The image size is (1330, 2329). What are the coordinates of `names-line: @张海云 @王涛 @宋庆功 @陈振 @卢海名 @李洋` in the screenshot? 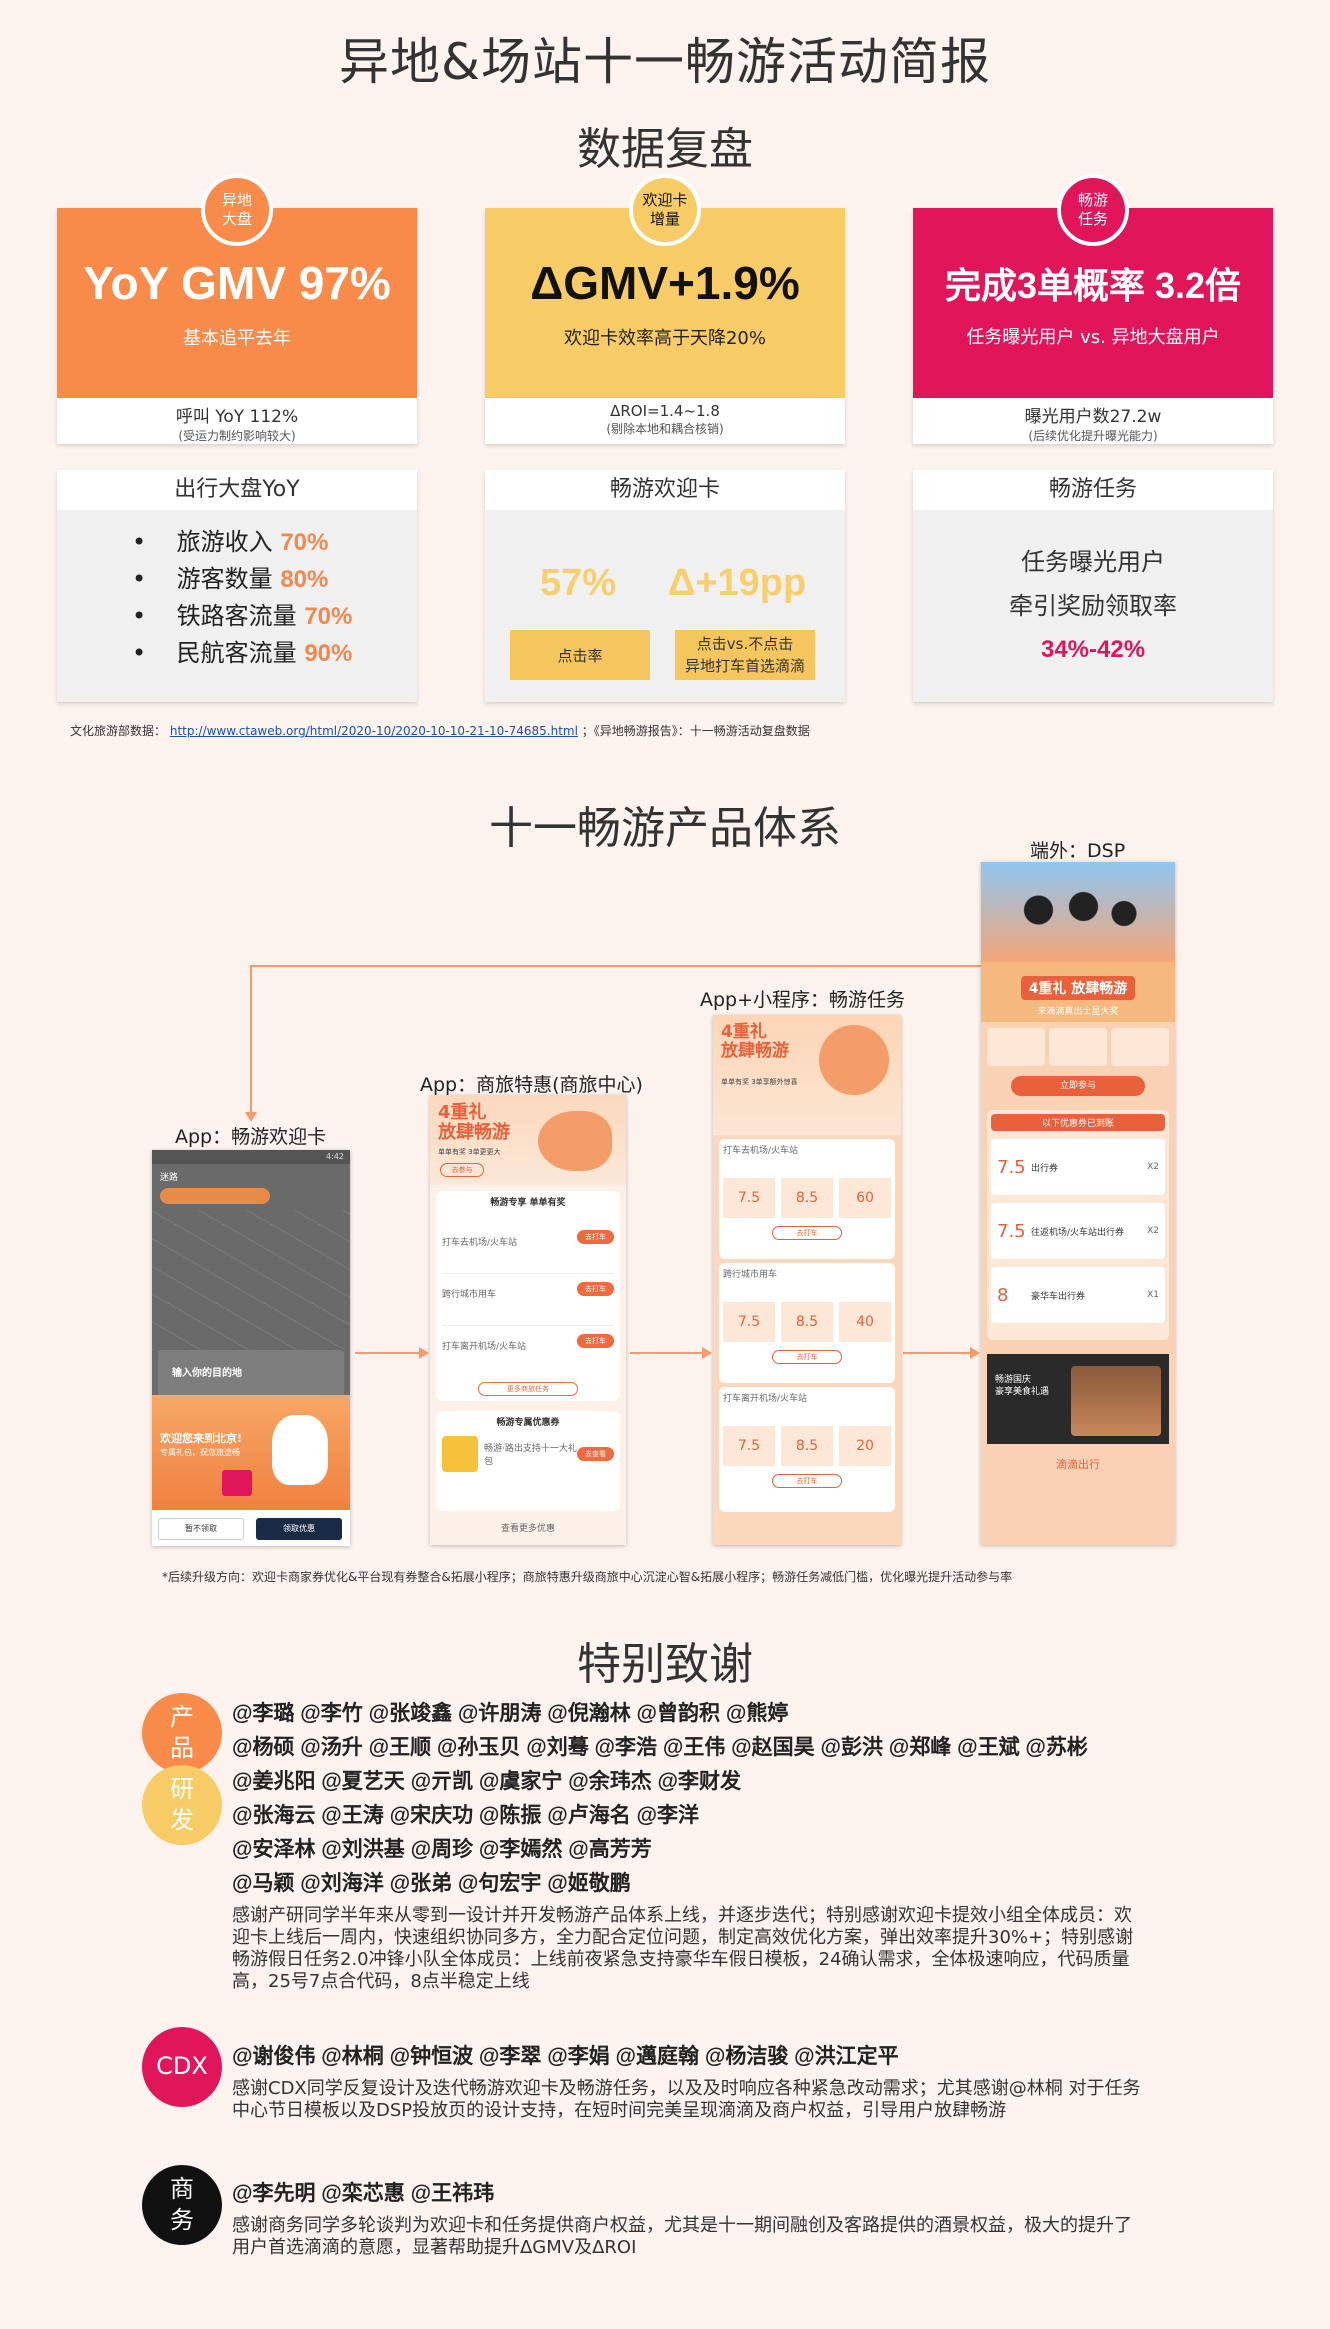 It's located at (466, 1815).